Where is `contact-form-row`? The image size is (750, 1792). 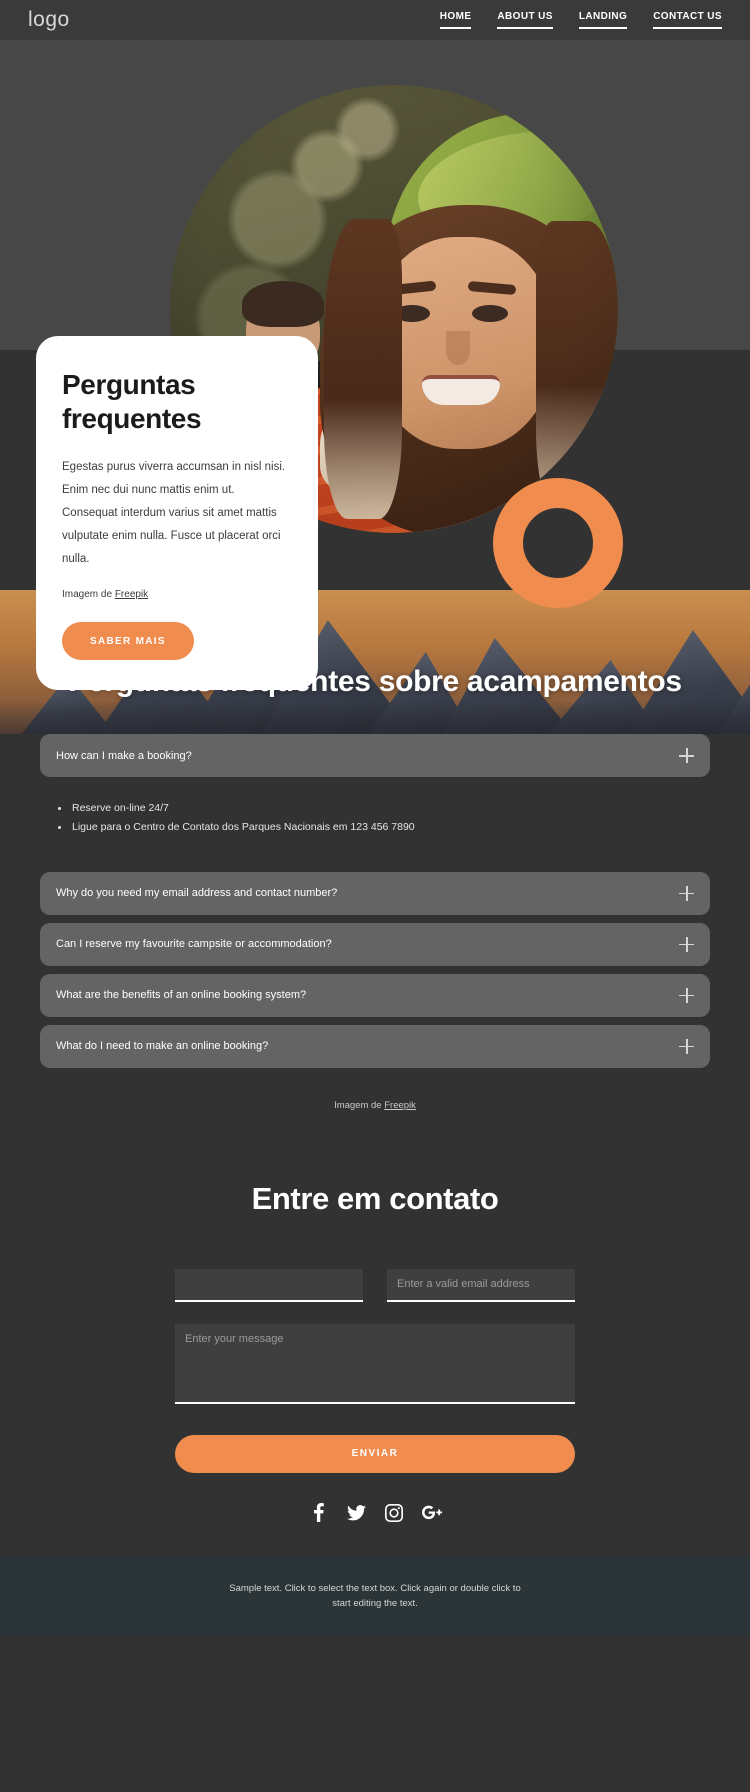
contact-form-row is located at coordinates (375, 1285).